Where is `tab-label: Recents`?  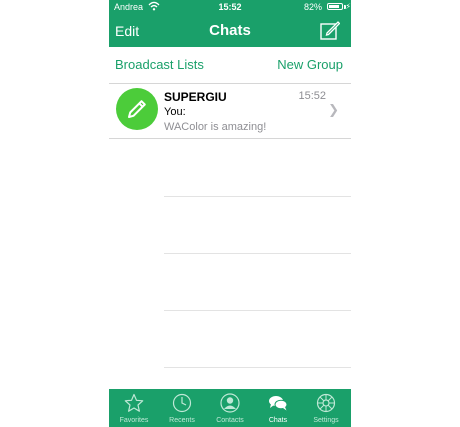 tab-label: Recents is located at coordinates (182, 420).